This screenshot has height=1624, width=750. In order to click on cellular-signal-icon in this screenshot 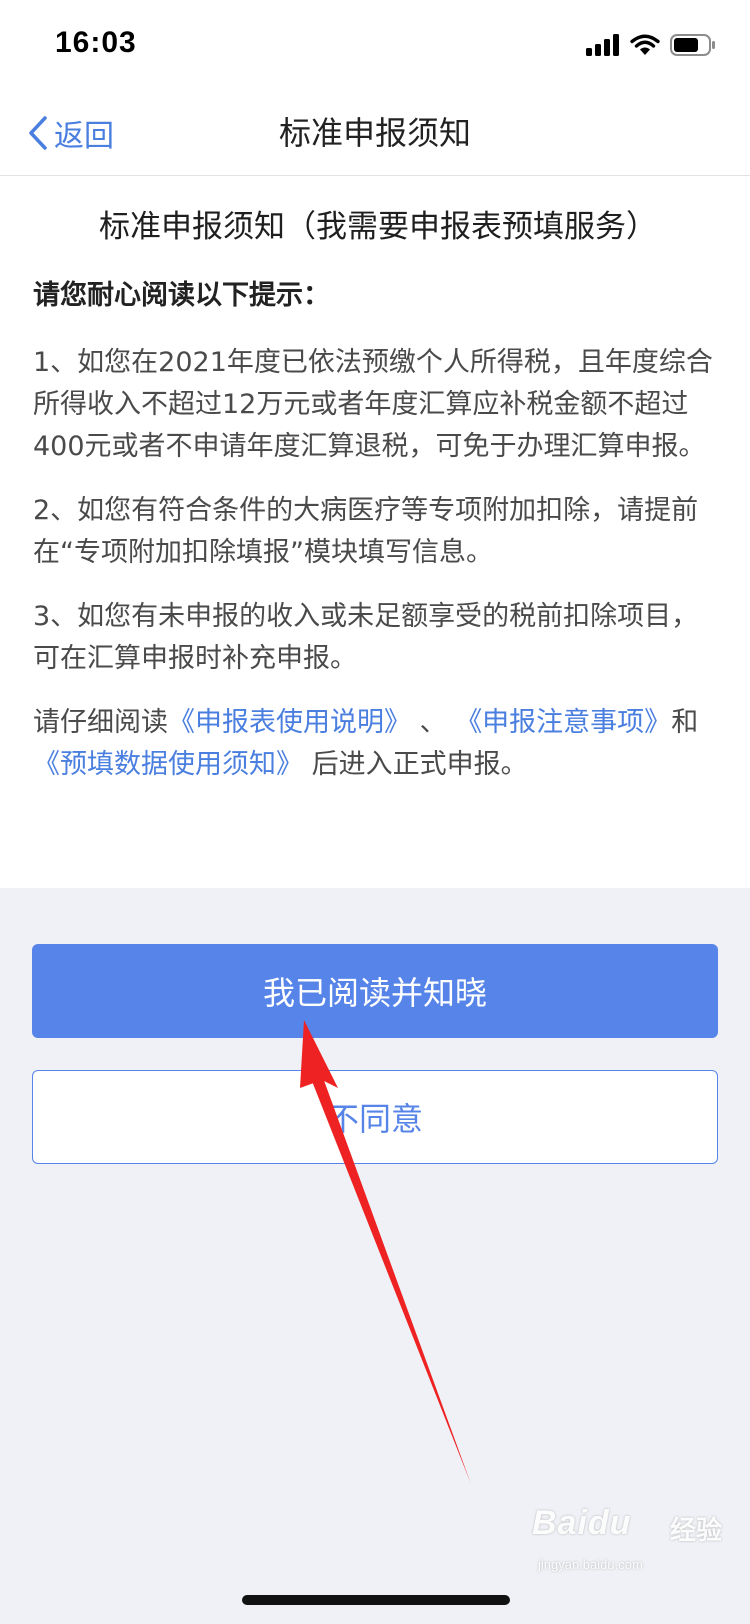, I will do `click(602, 45)`.